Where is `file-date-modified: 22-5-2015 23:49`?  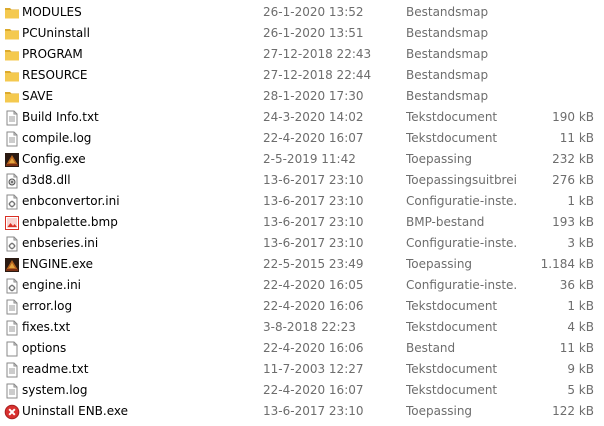 file-date-modified: 22-5-2015 23:49 is located at coordinates (313, 264).